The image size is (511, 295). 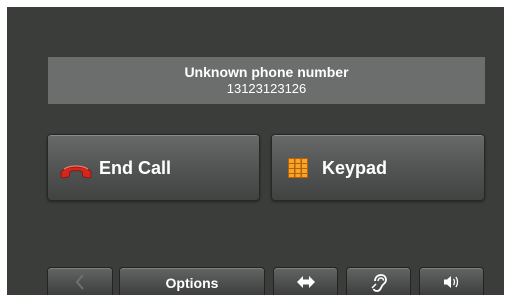 I want to click on options-button: Options, so click(x=192, y=281).